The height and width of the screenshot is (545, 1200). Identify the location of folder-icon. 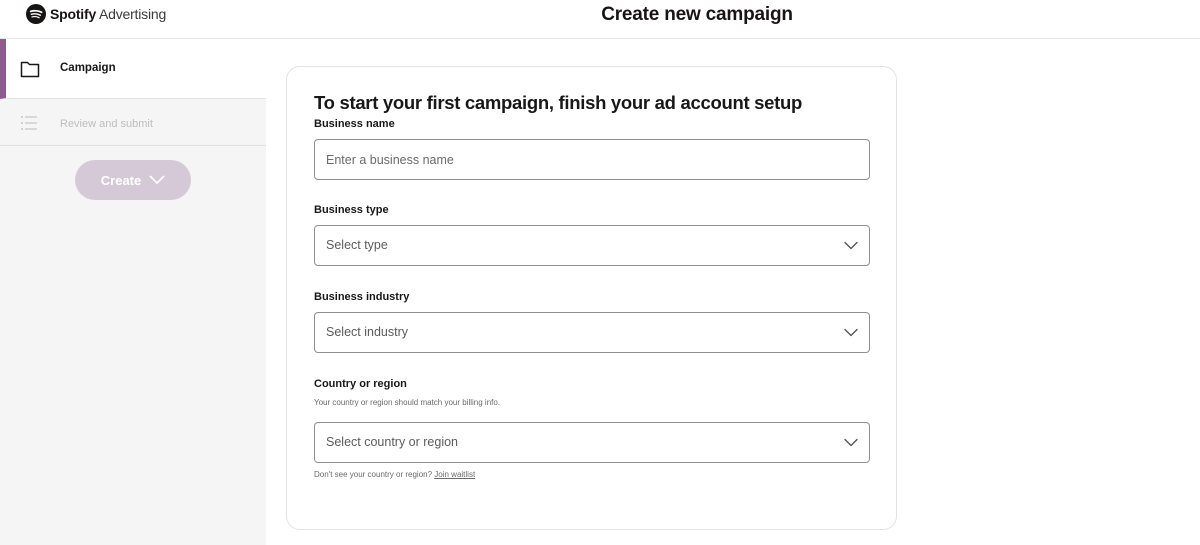
(30, 69).